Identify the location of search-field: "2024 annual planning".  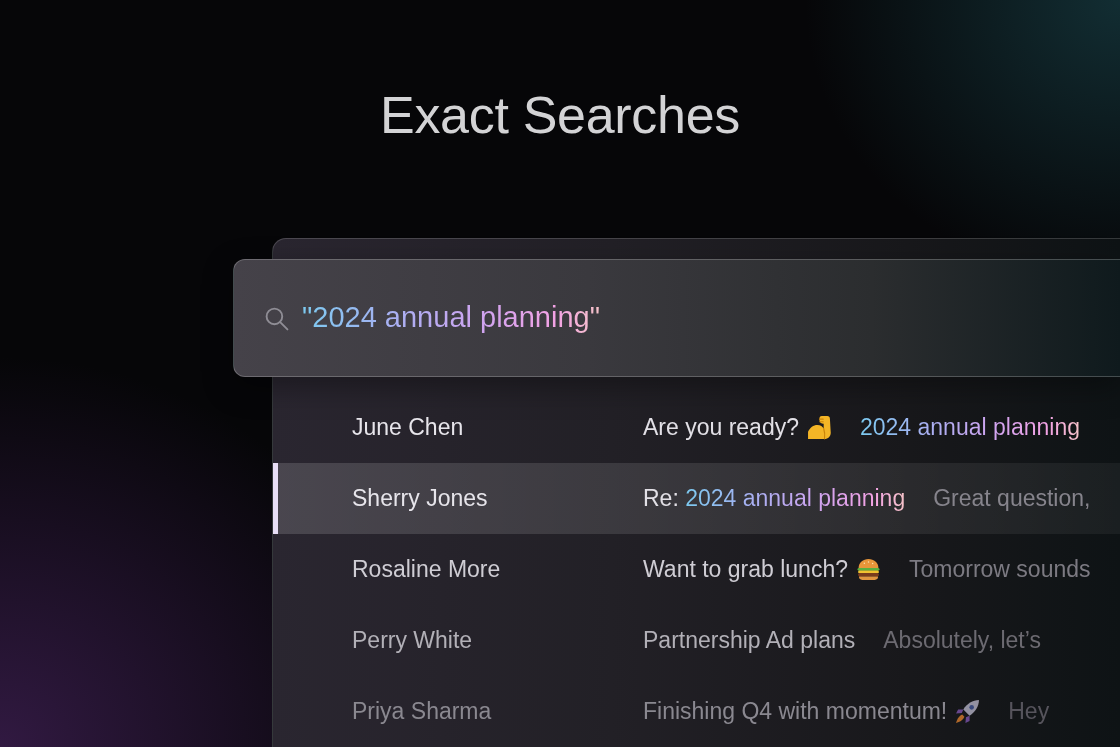
(676, 318).